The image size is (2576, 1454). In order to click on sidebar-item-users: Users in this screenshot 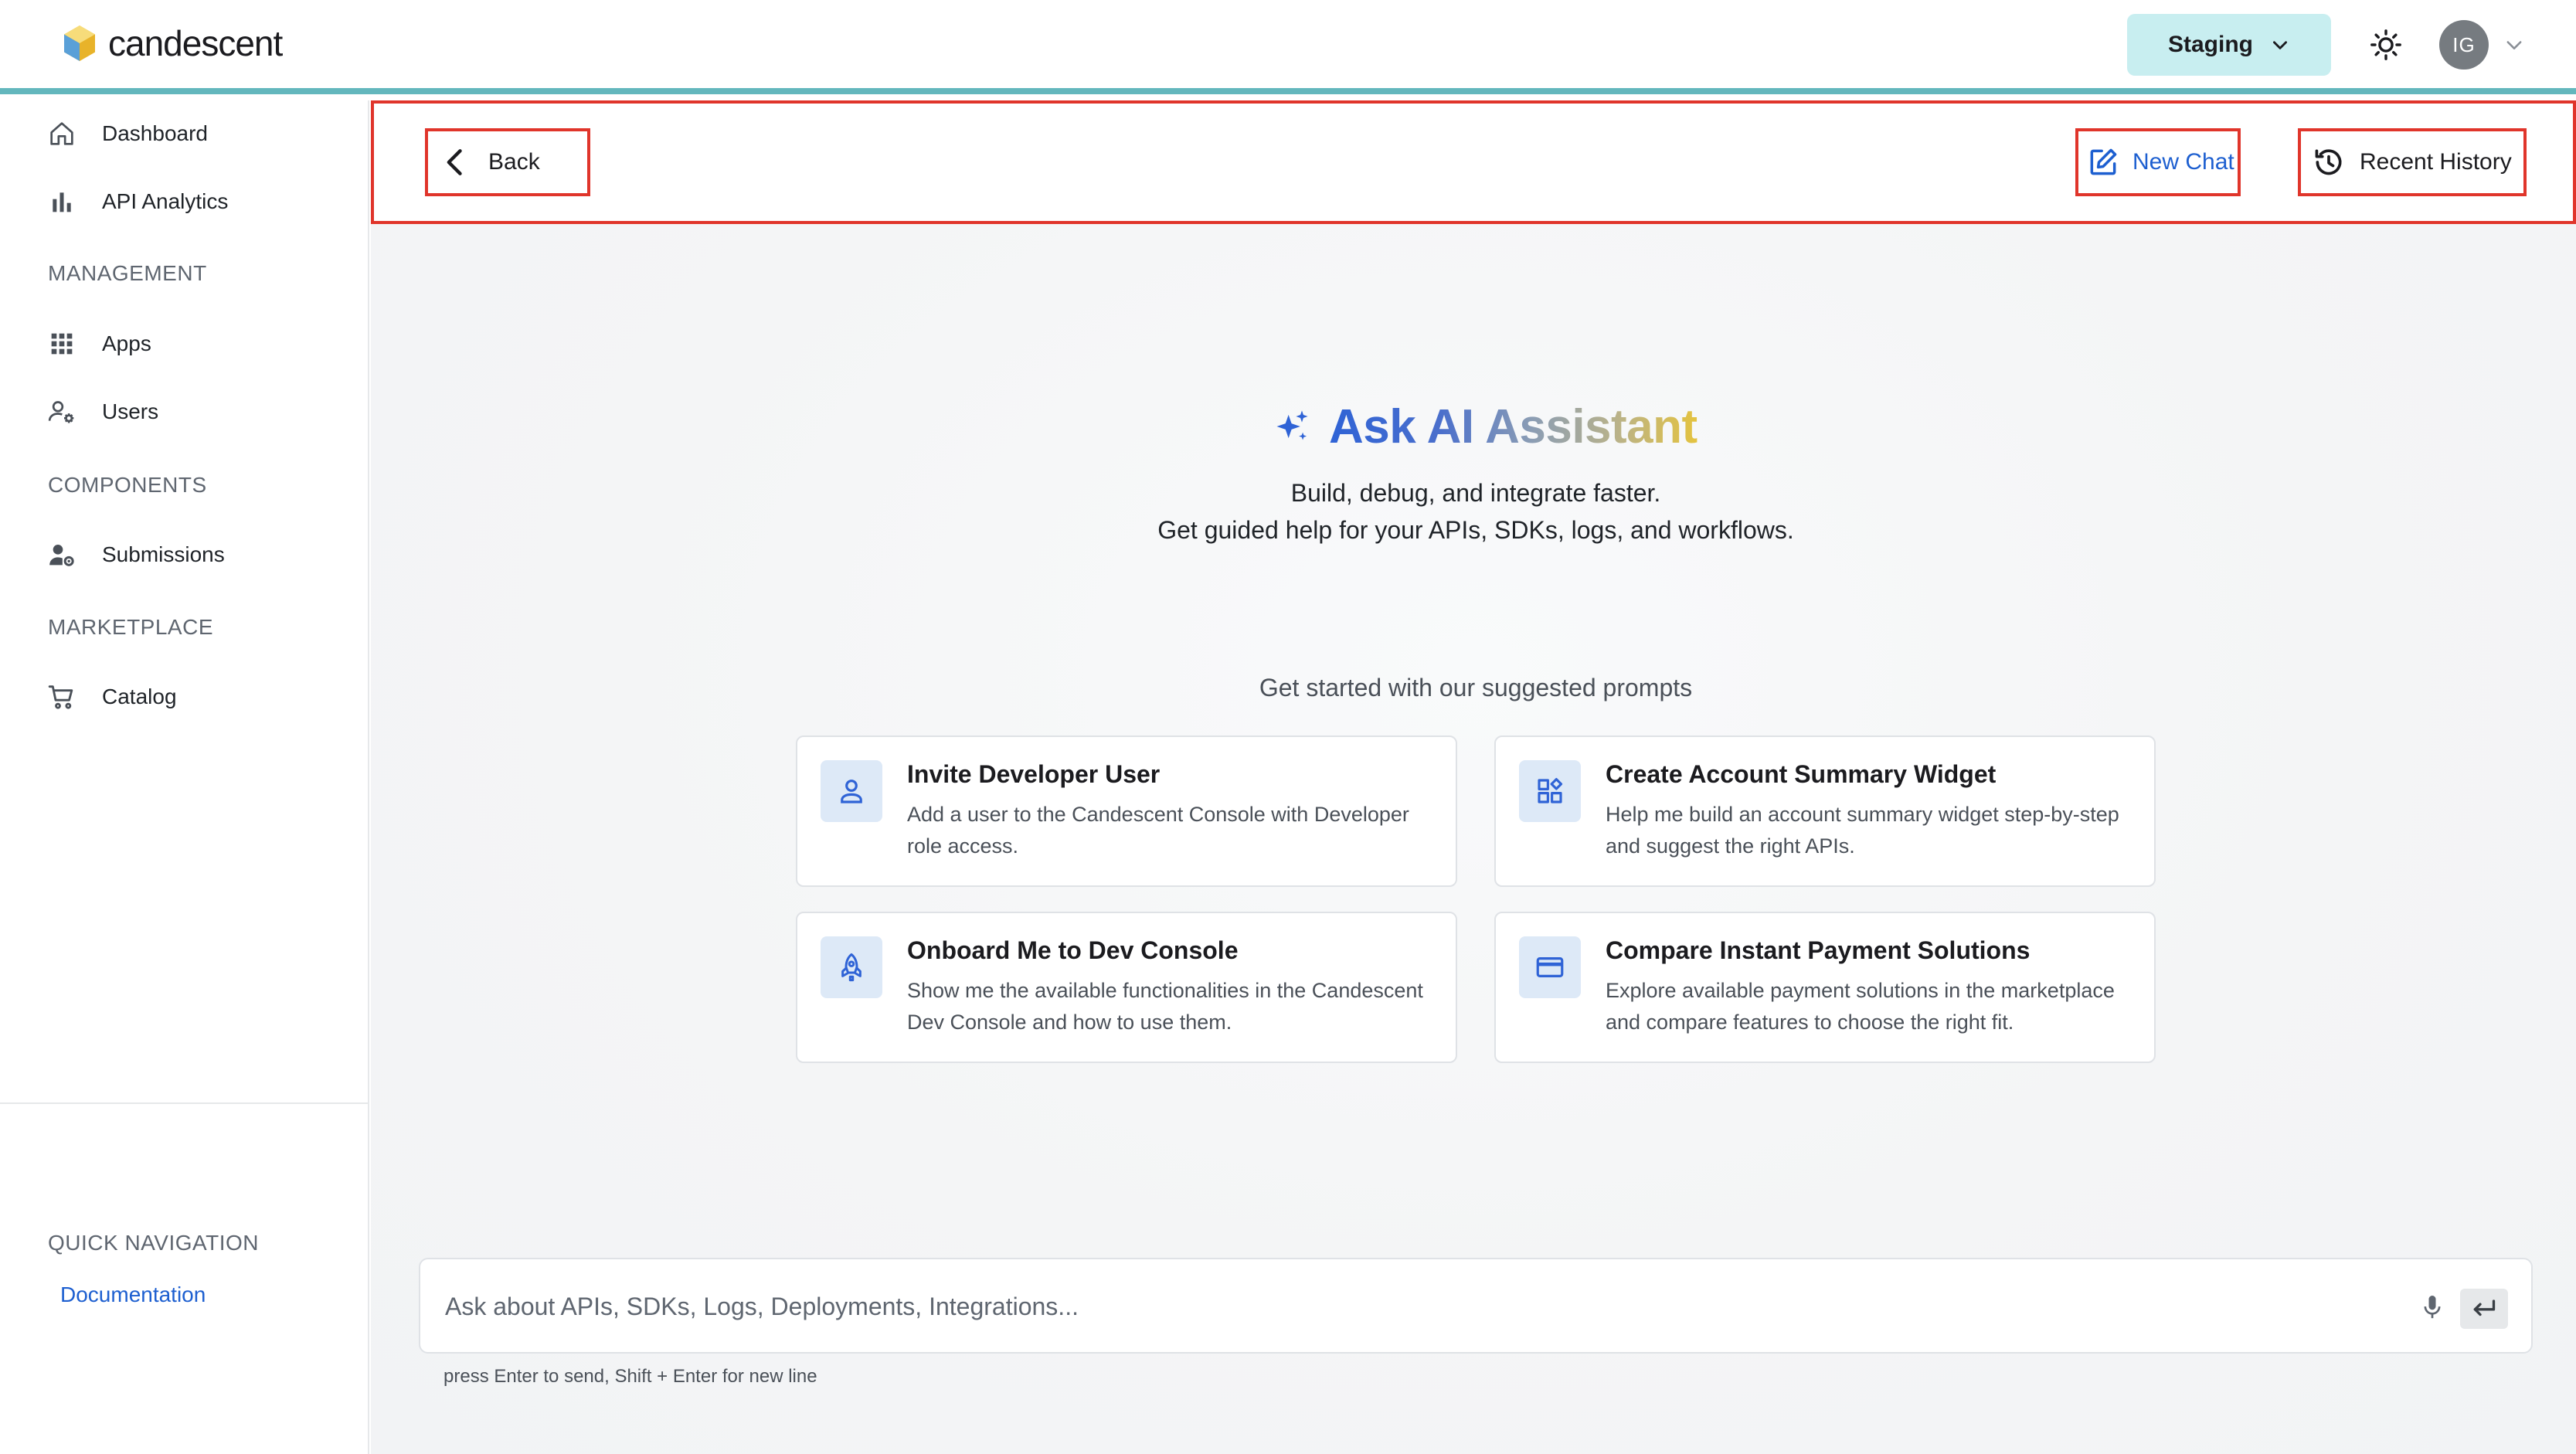, I will do `click(102, 412)`.